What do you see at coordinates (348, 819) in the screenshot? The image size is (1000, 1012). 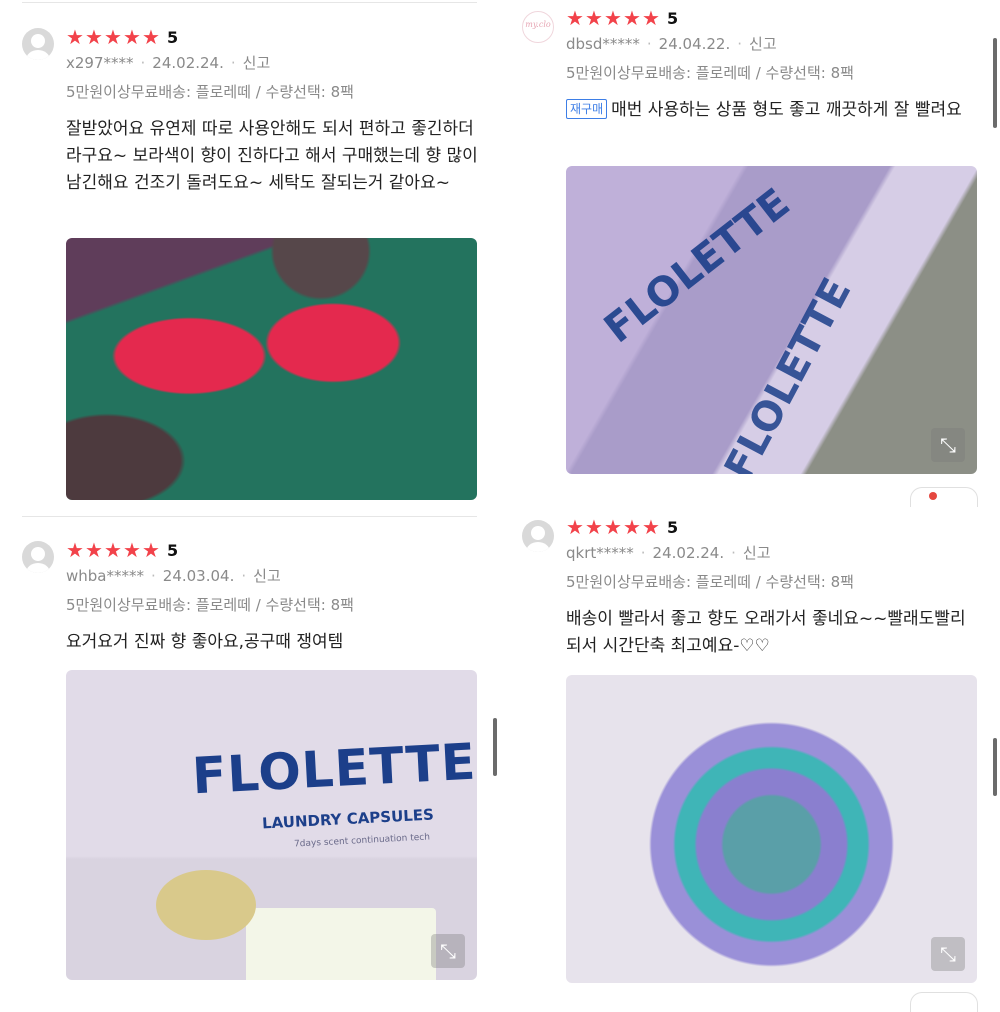 I see `product-subtitle: LAUNDRY CAPSULES` at bounding box center [348, 819].